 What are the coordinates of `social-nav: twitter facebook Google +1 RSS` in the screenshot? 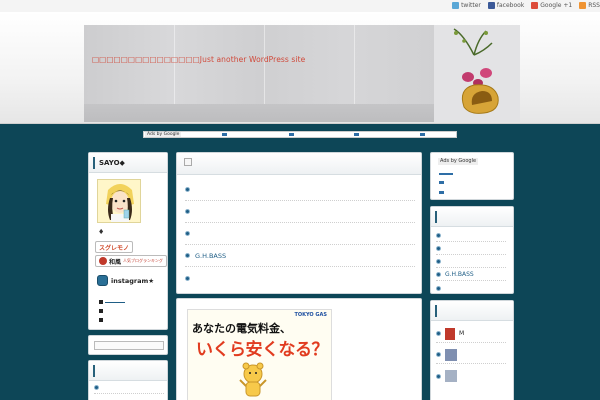 It's located at (526, 5).